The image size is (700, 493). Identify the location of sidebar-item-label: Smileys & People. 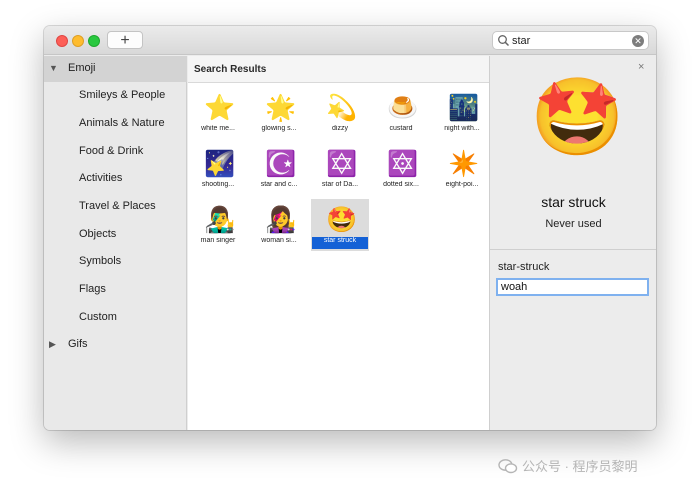
(122, 95).